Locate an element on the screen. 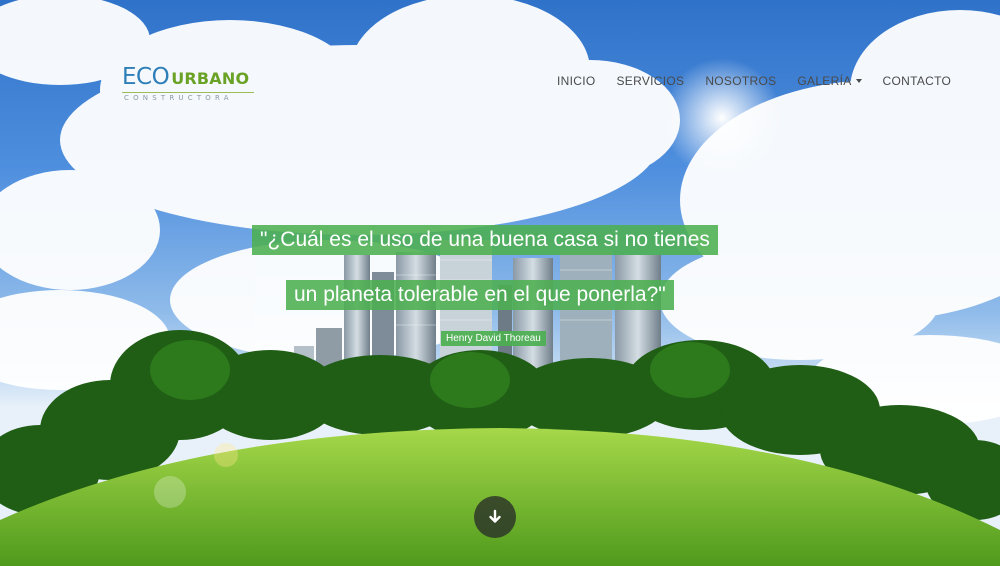 This screenshot has height=566, width=1000. scroll-down-button is located at coordinates (495, 517).